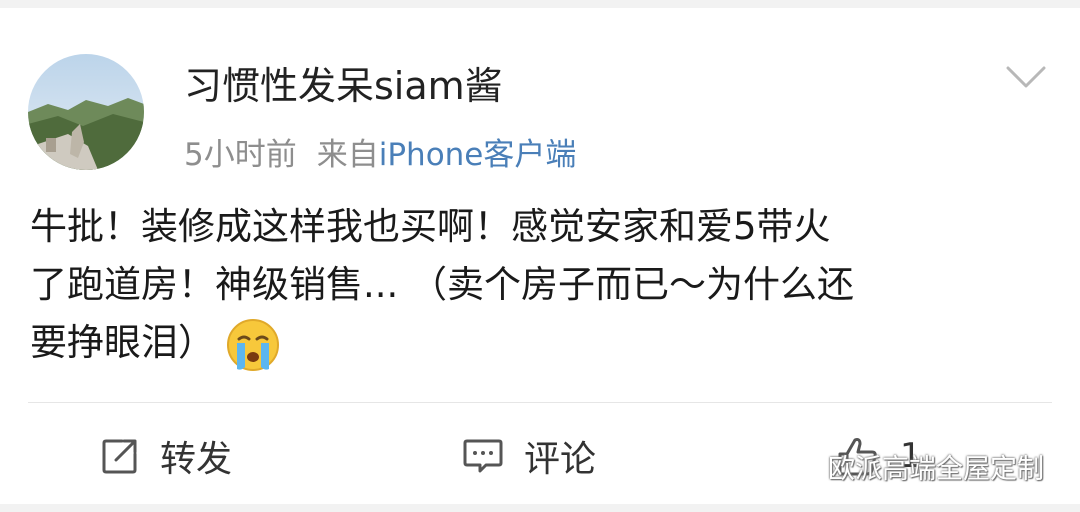 The image size is (1080, 512). I want to click on crying-face-emoji-icon, so click(253, 344).